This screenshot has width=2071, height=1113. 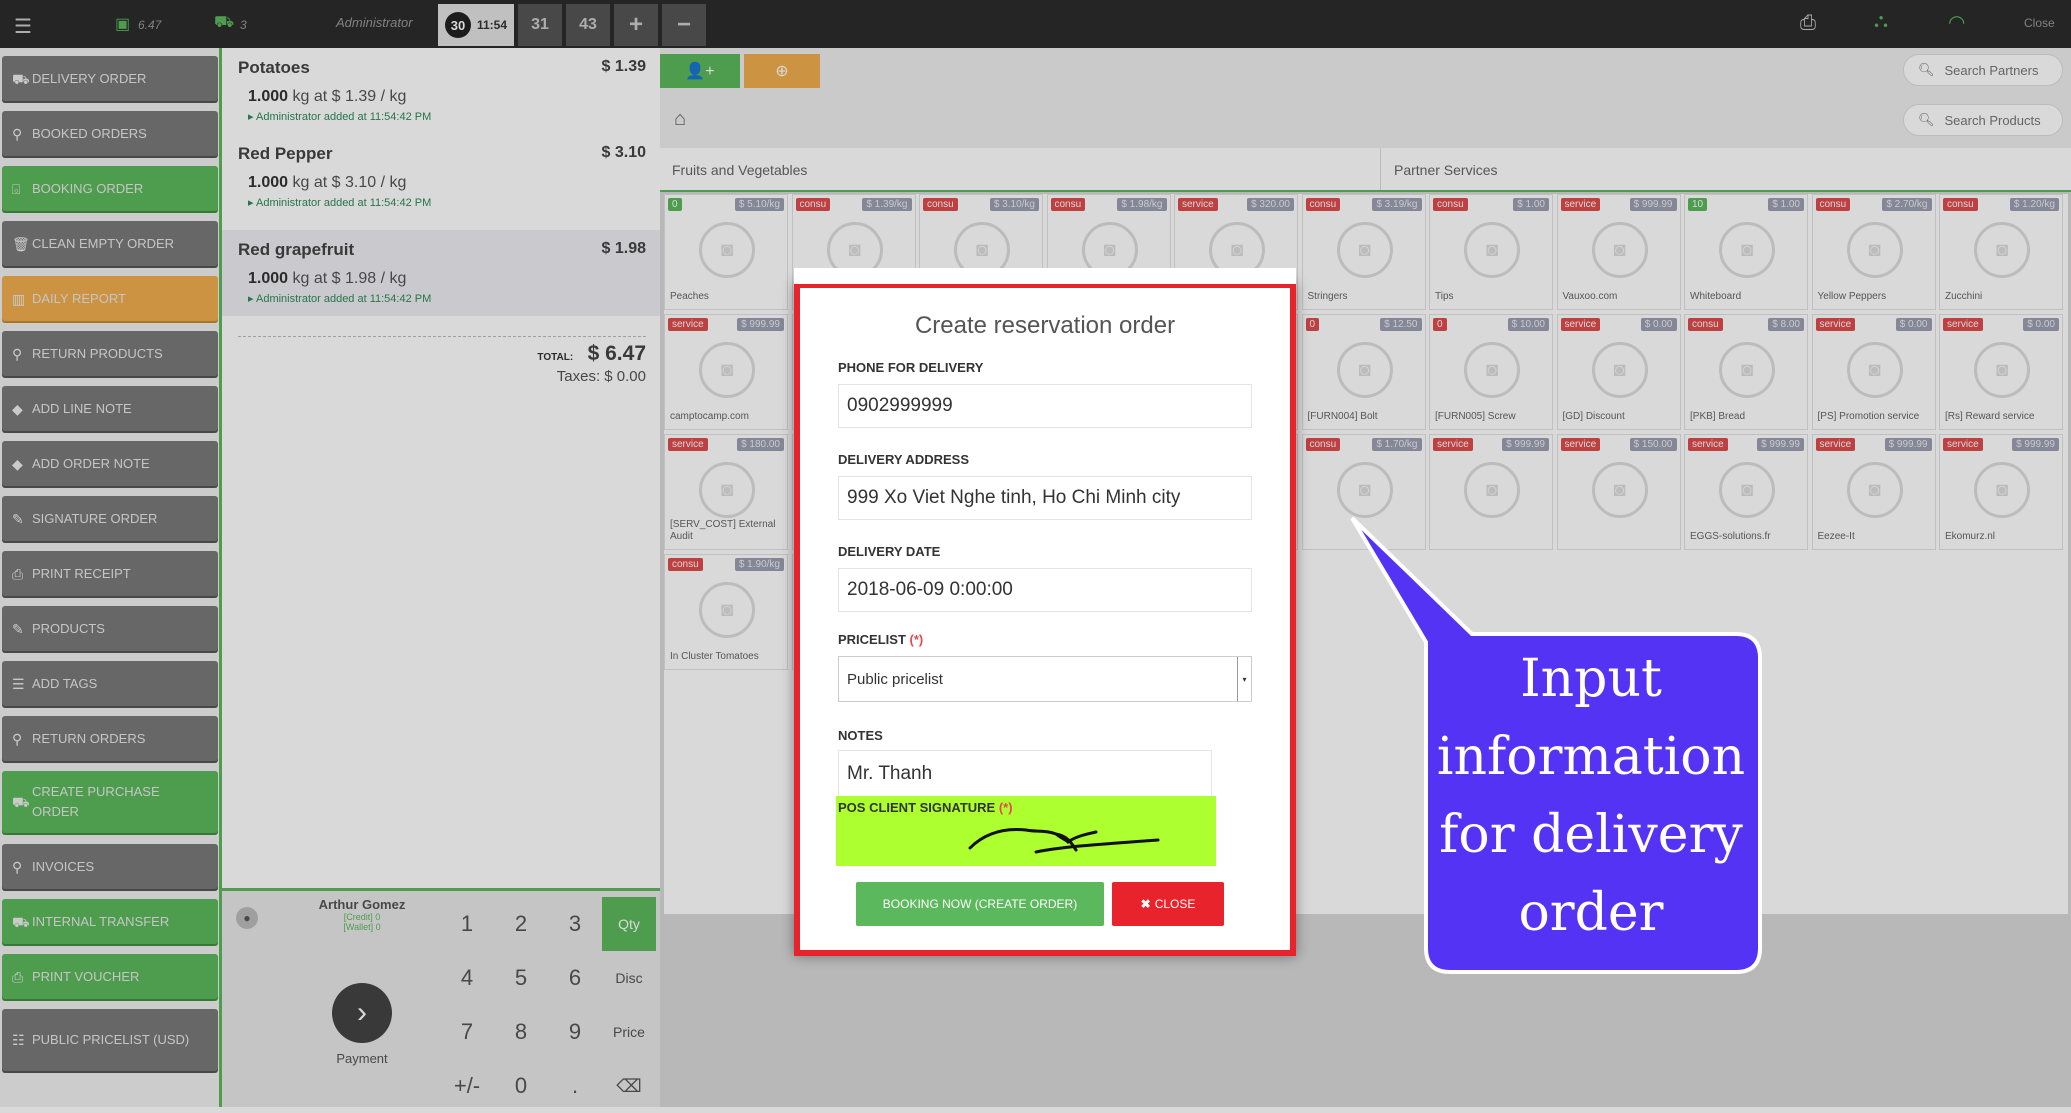 I want to click on required-mark: (*), so click(x=916, y=639).